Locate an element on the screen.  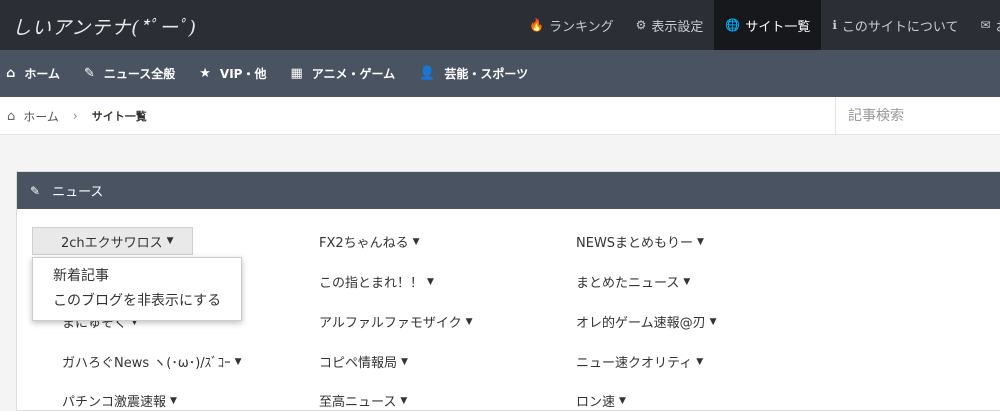
category-item-2: ★ VIP・他 is located at coordinates (232, 73).